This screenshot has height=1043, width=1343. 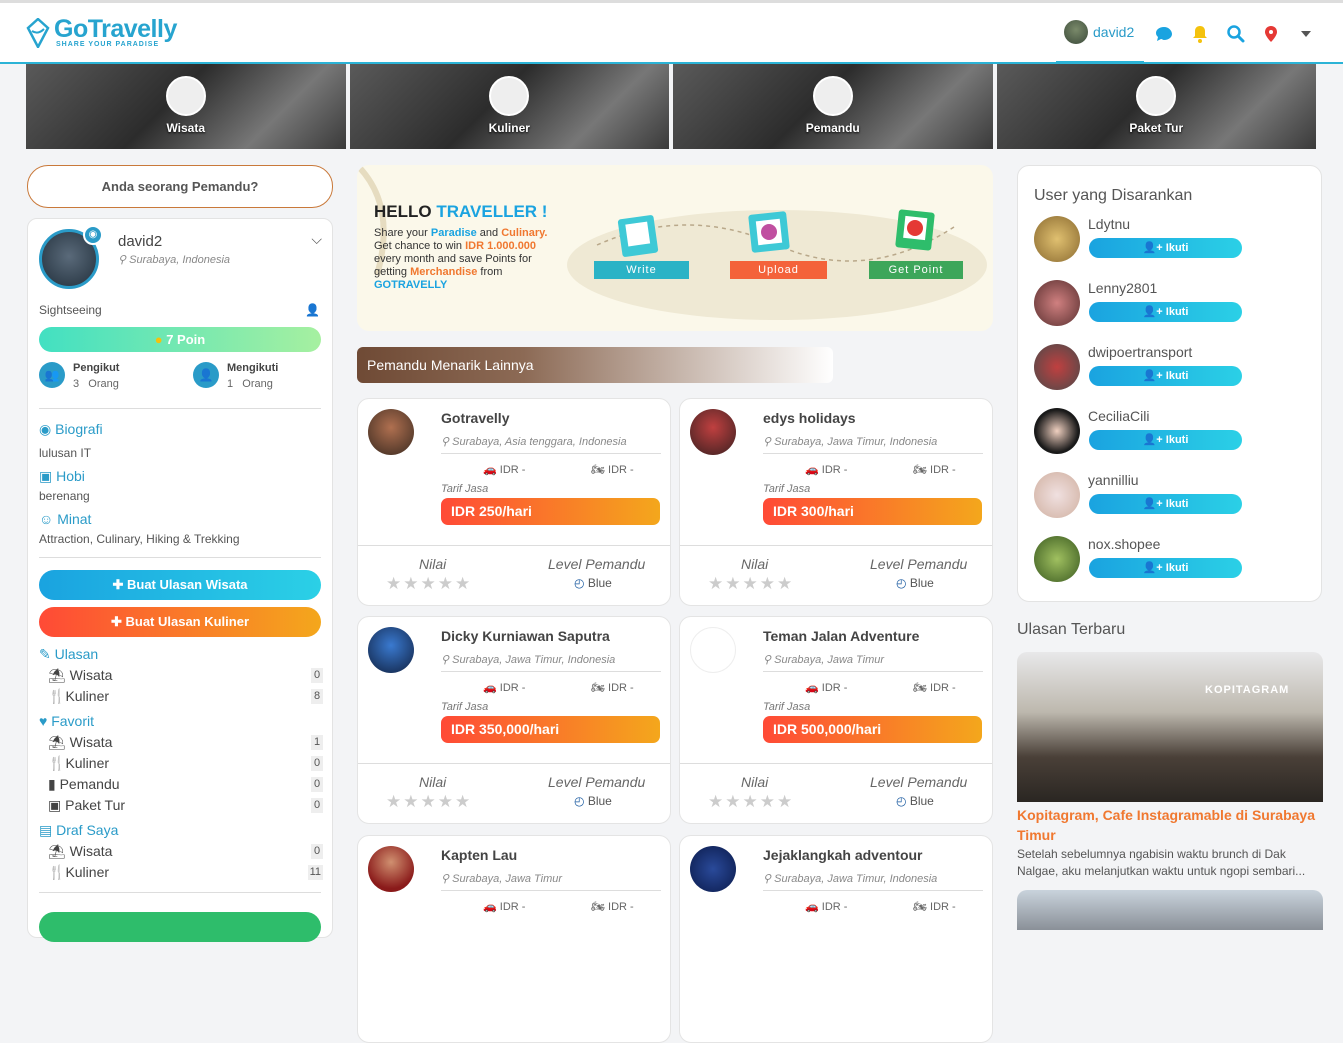 What do you see at coordinates (180, 927) in the screenshot?
I see `green-button` at bounding box center [180, 927].